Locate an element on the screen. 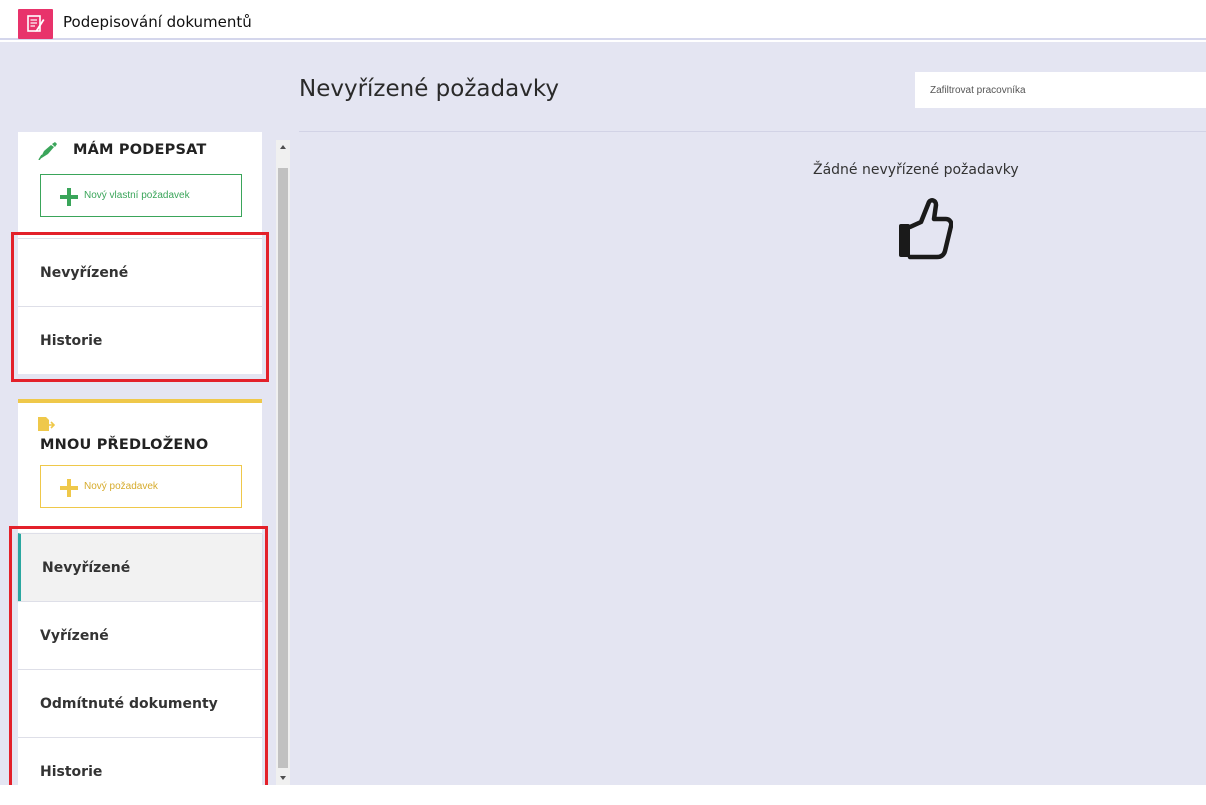  empty-state-message: Žádné nevyřízené požadavky is located at coordinates (916, 170).